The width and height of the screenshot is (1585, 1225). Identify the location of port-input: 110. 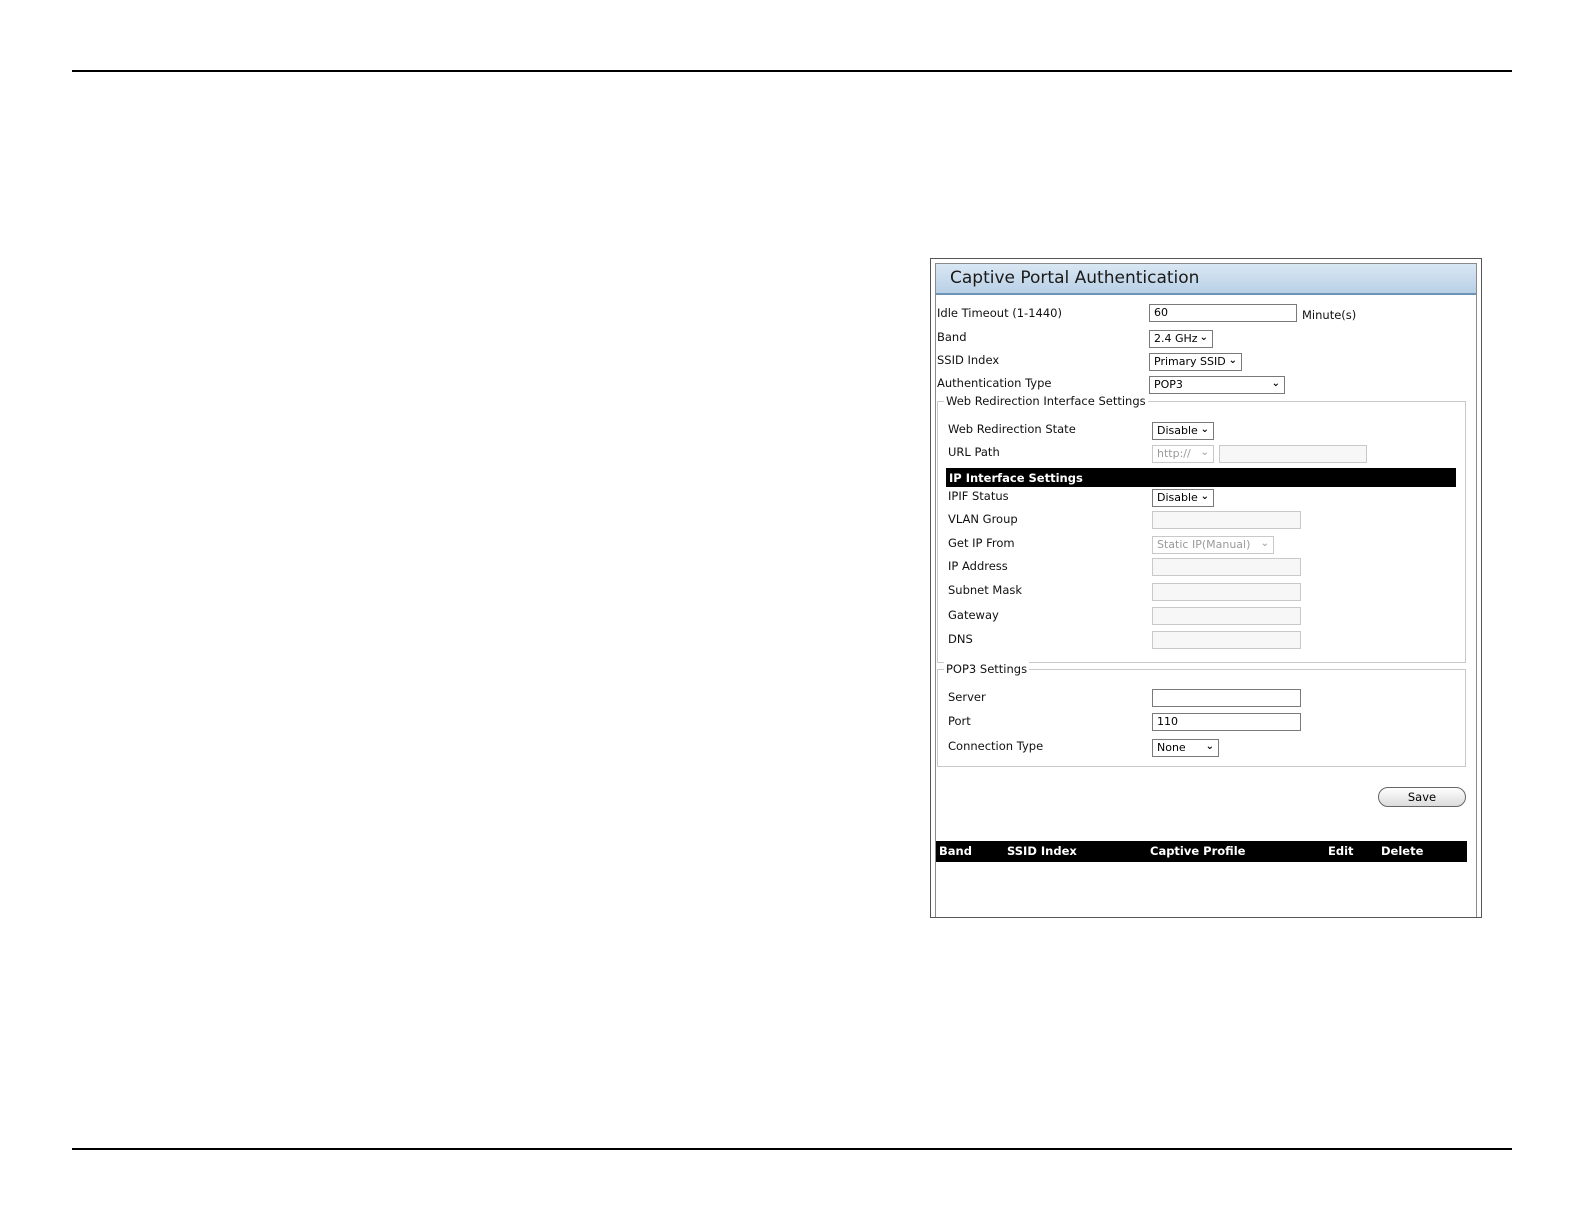
(1226, 722).